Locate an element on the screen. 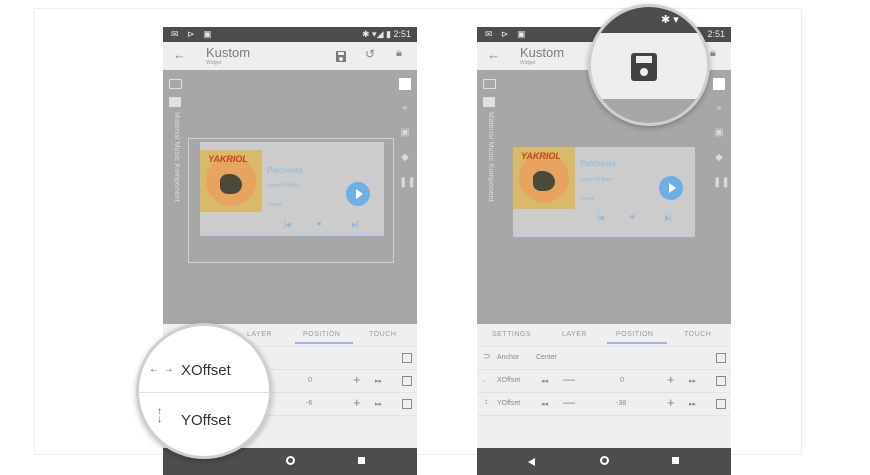 The height and width of the screenshot is (475, 870). magnified-xoffset-label: XOffset is located at coordinates (206, 370).